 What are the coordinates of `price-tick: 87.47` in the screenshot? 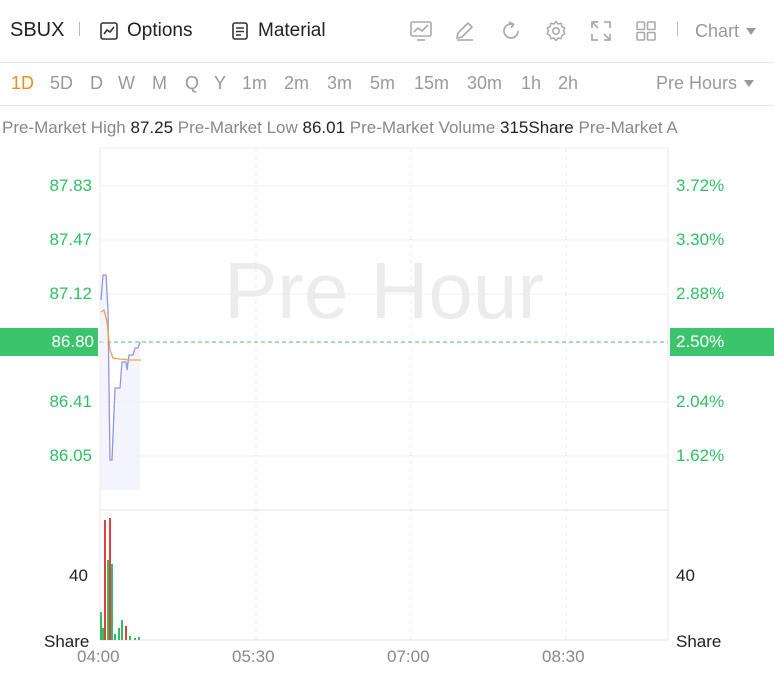 It's located at (70, 239).